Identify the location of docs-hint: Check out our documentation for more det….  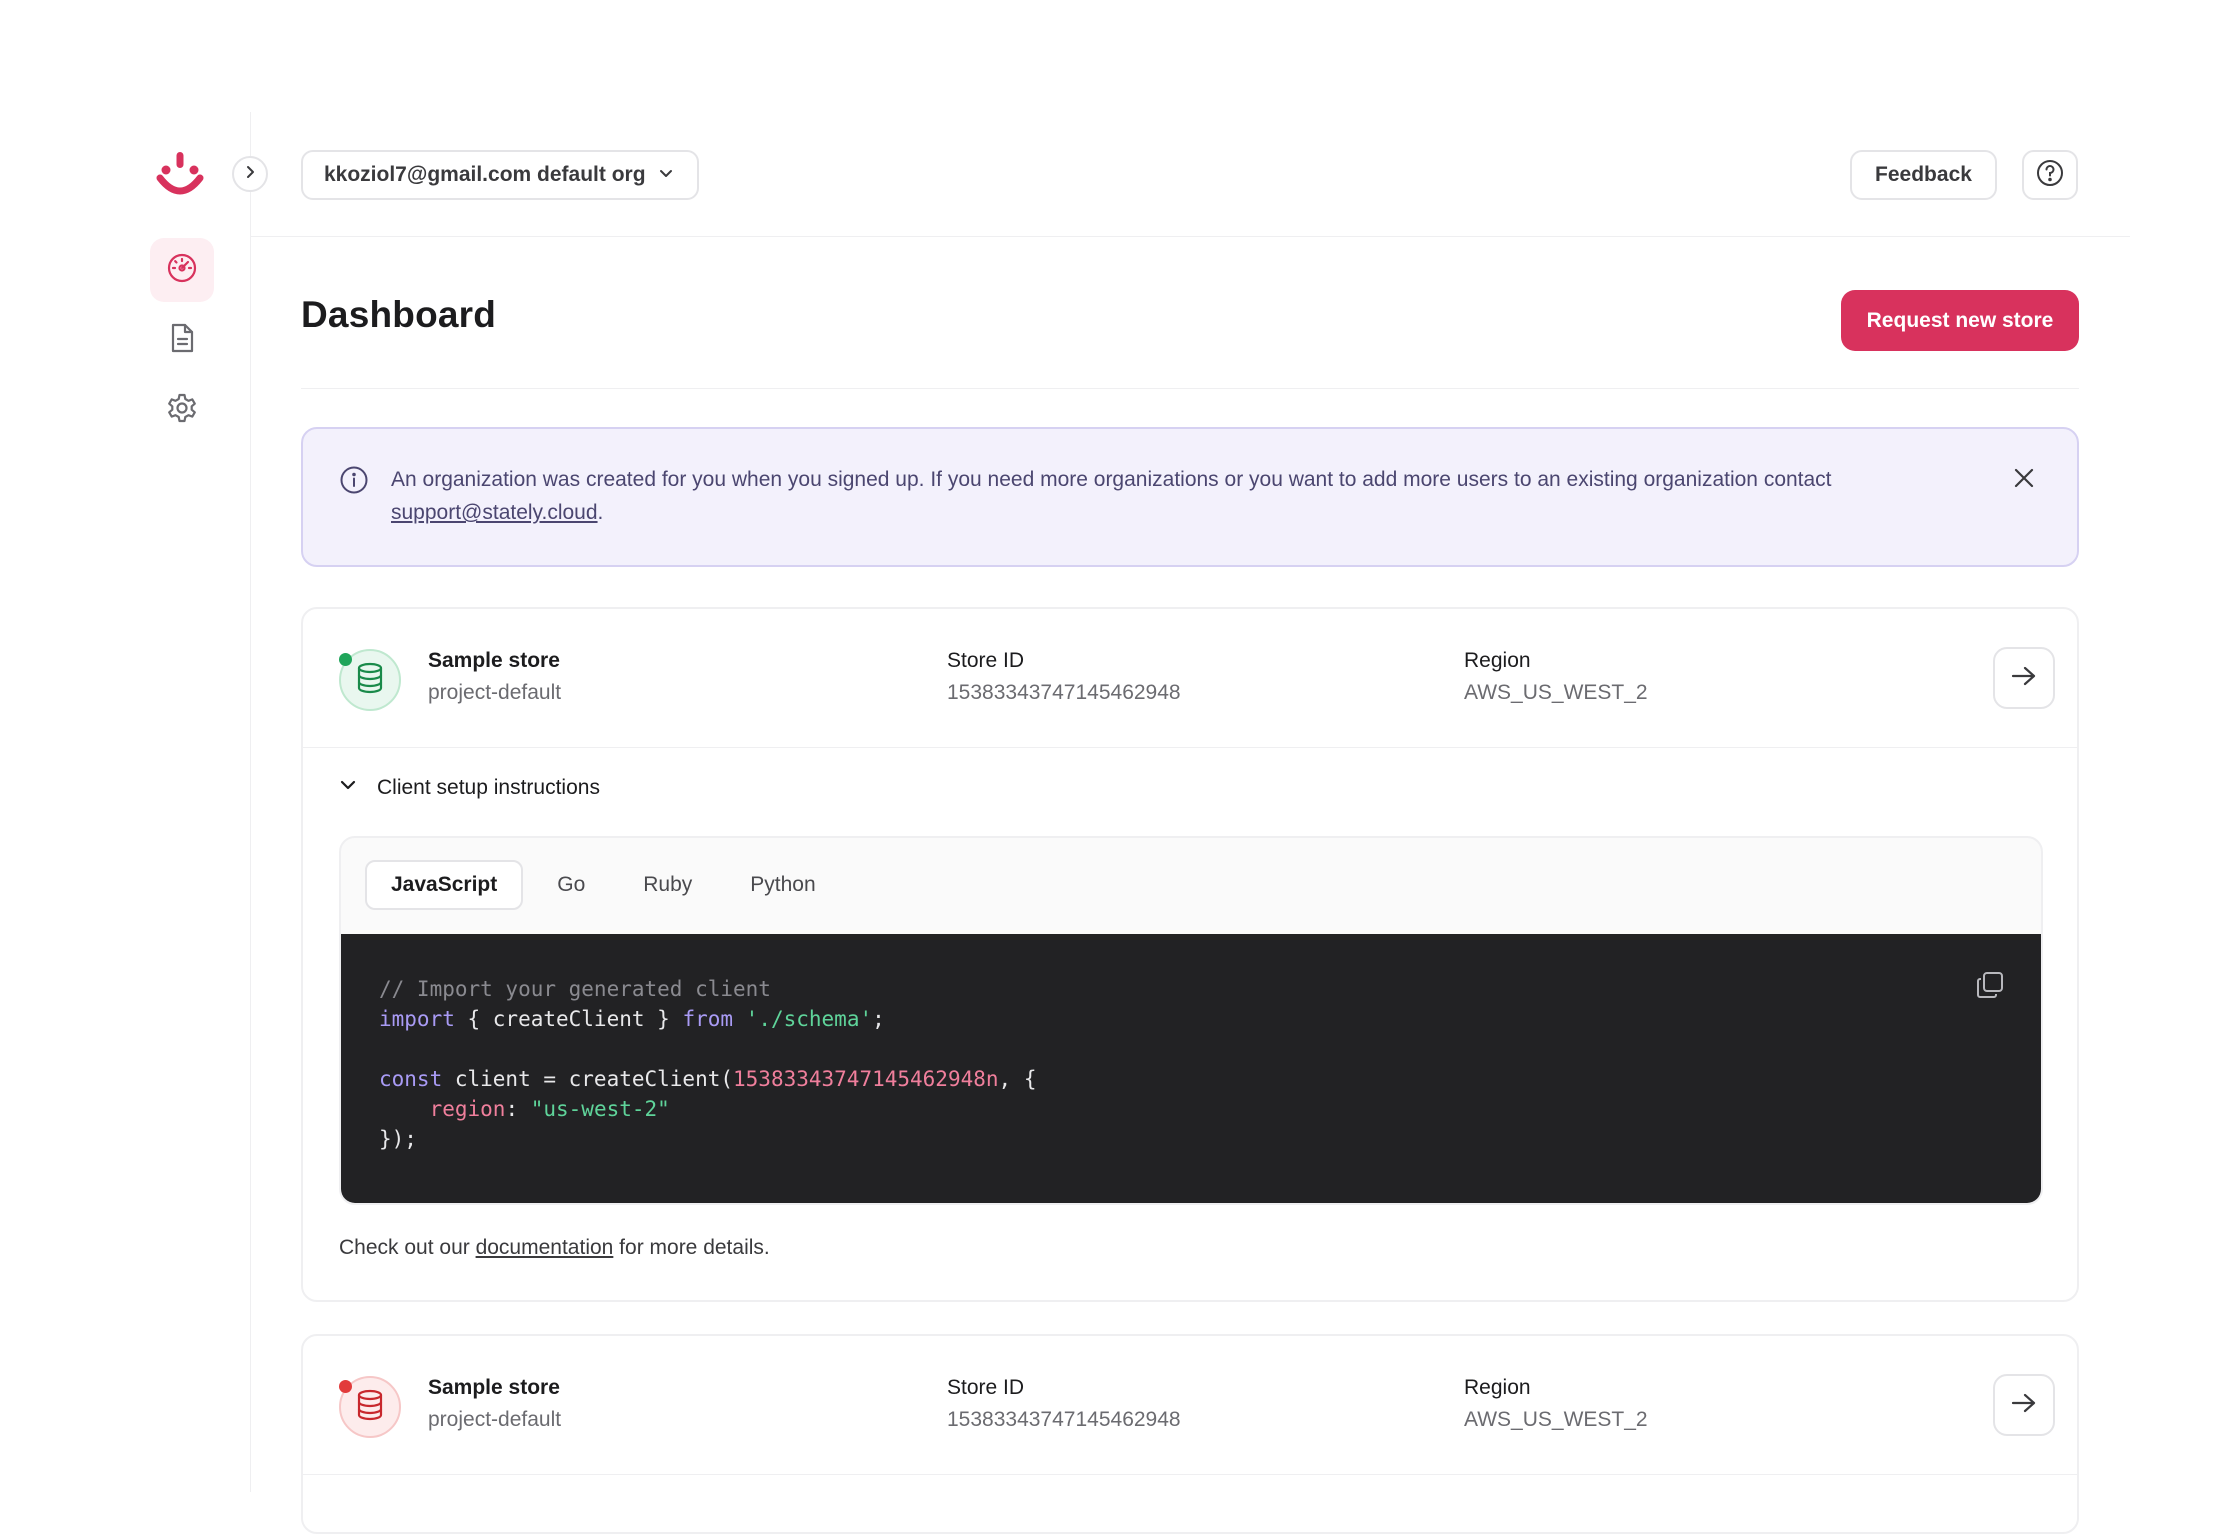
(554, 1248).